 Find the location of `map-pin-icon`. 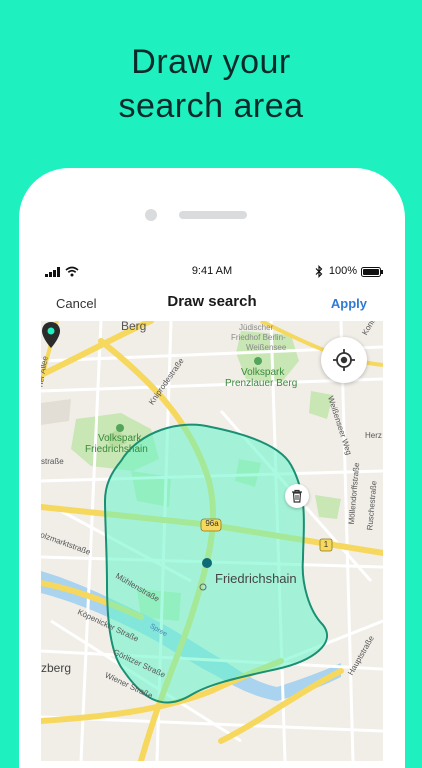

map-pin-icon is located at coordinates (51, 335).